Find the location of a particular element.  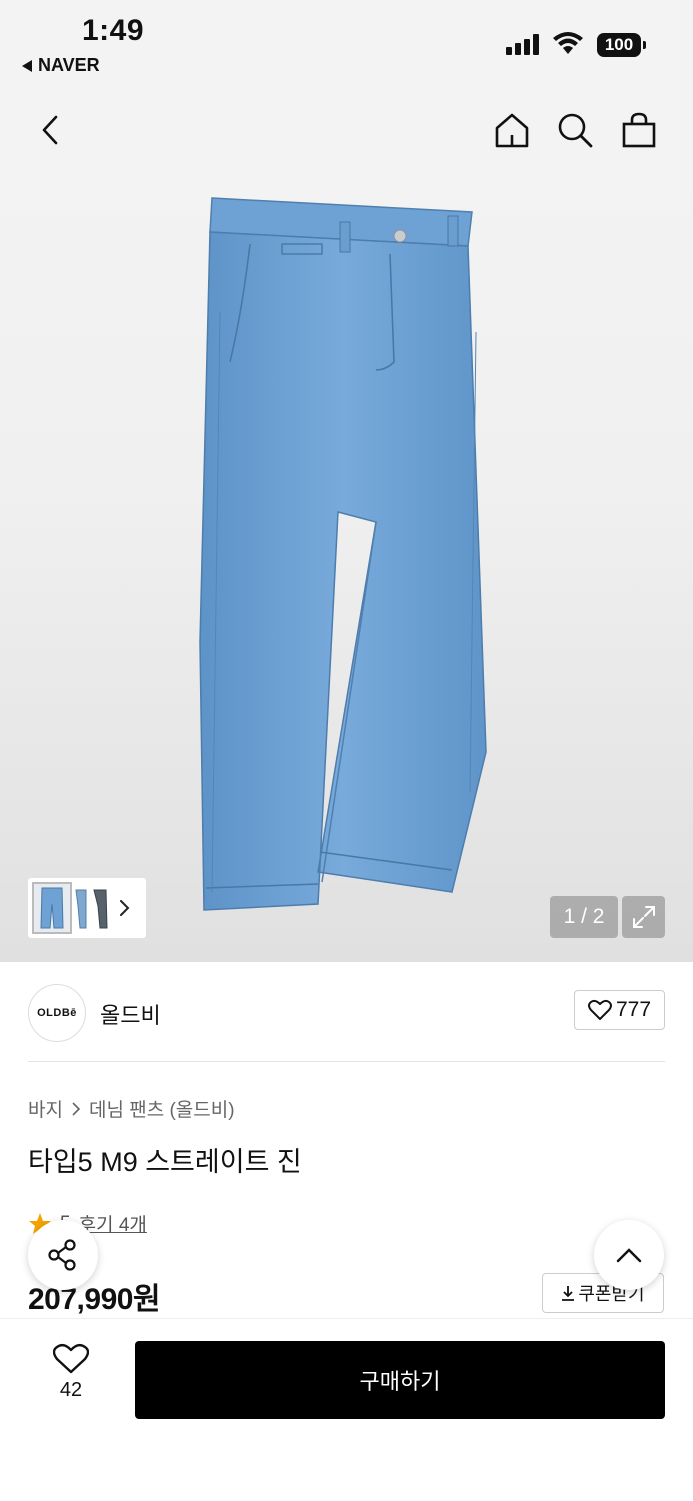

shopping-bag-icon is located at coordinates (639, 130).